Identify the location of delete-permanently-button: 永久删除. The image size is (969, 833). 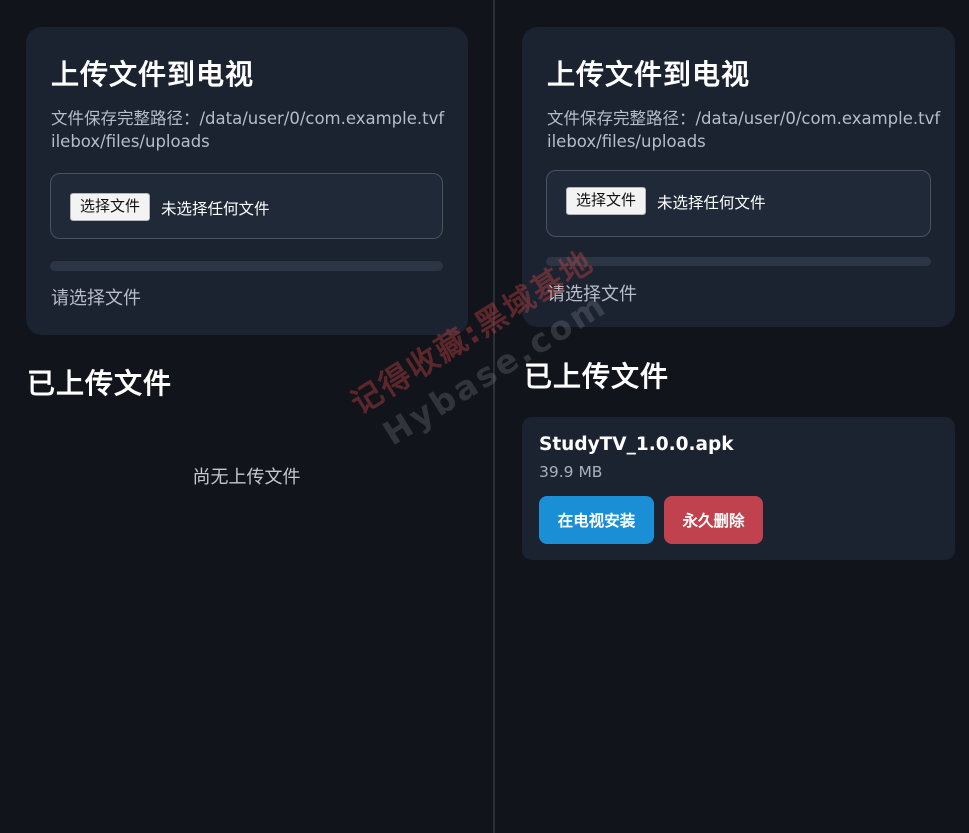
(713, 520).